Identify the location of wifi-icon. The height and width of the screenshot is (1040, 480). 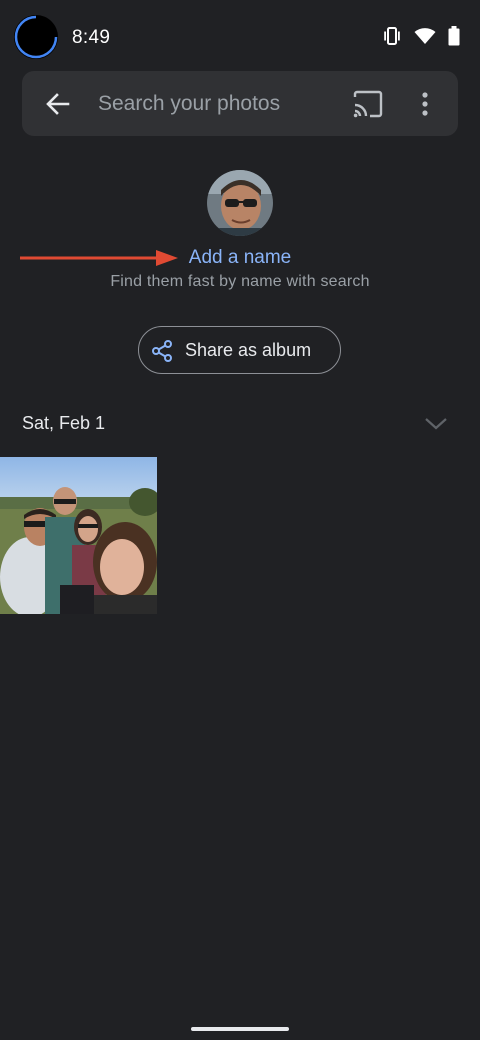
(425, 38).